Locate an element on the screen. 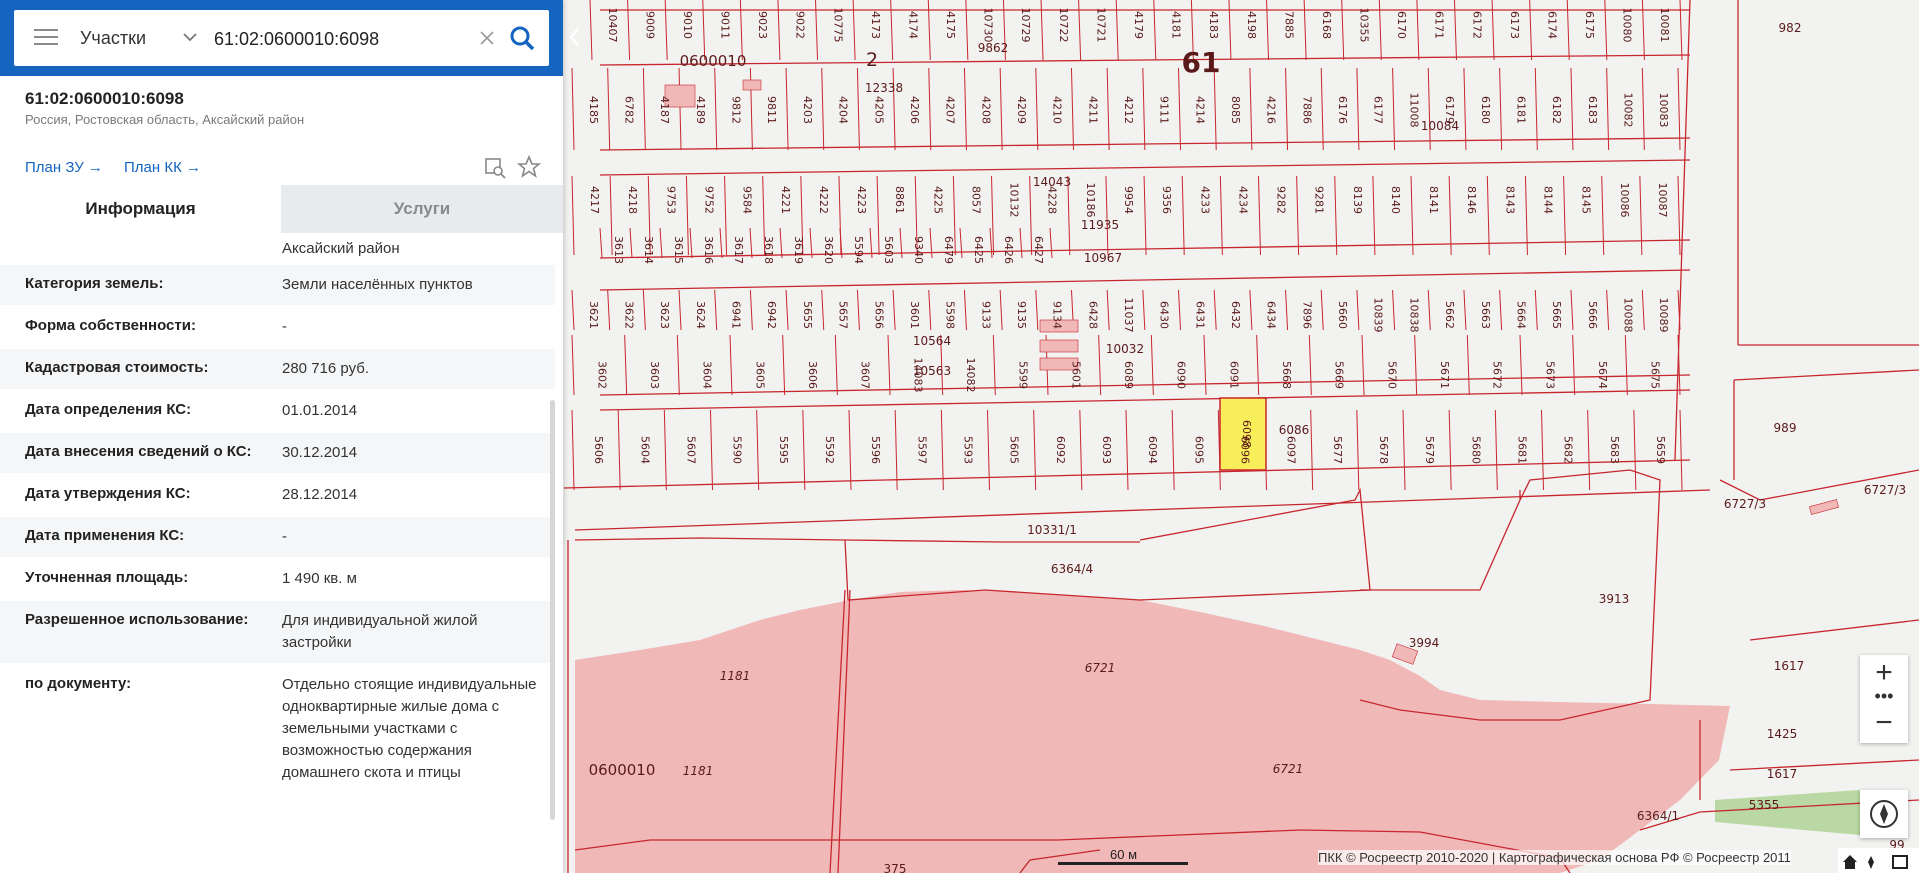 Image resolution: width=1919 pixels, height=873 pixels. chevron-down-icon is located at coordinates (190, 37).